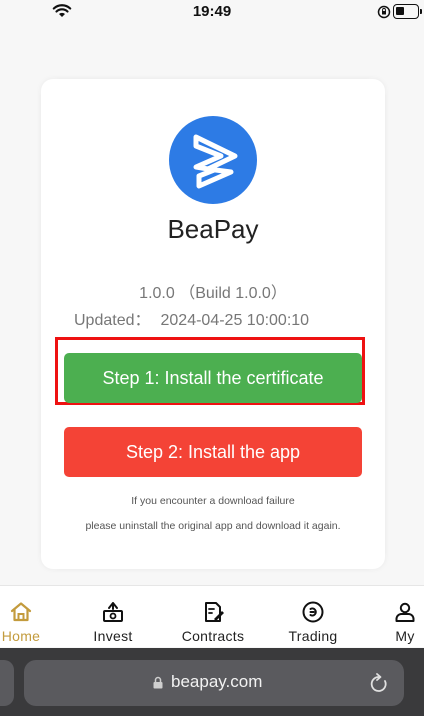 Image resolution: width=424 pixels, height=716 pixels. I want to click on url-field: beapay.com, so click(214, 683).